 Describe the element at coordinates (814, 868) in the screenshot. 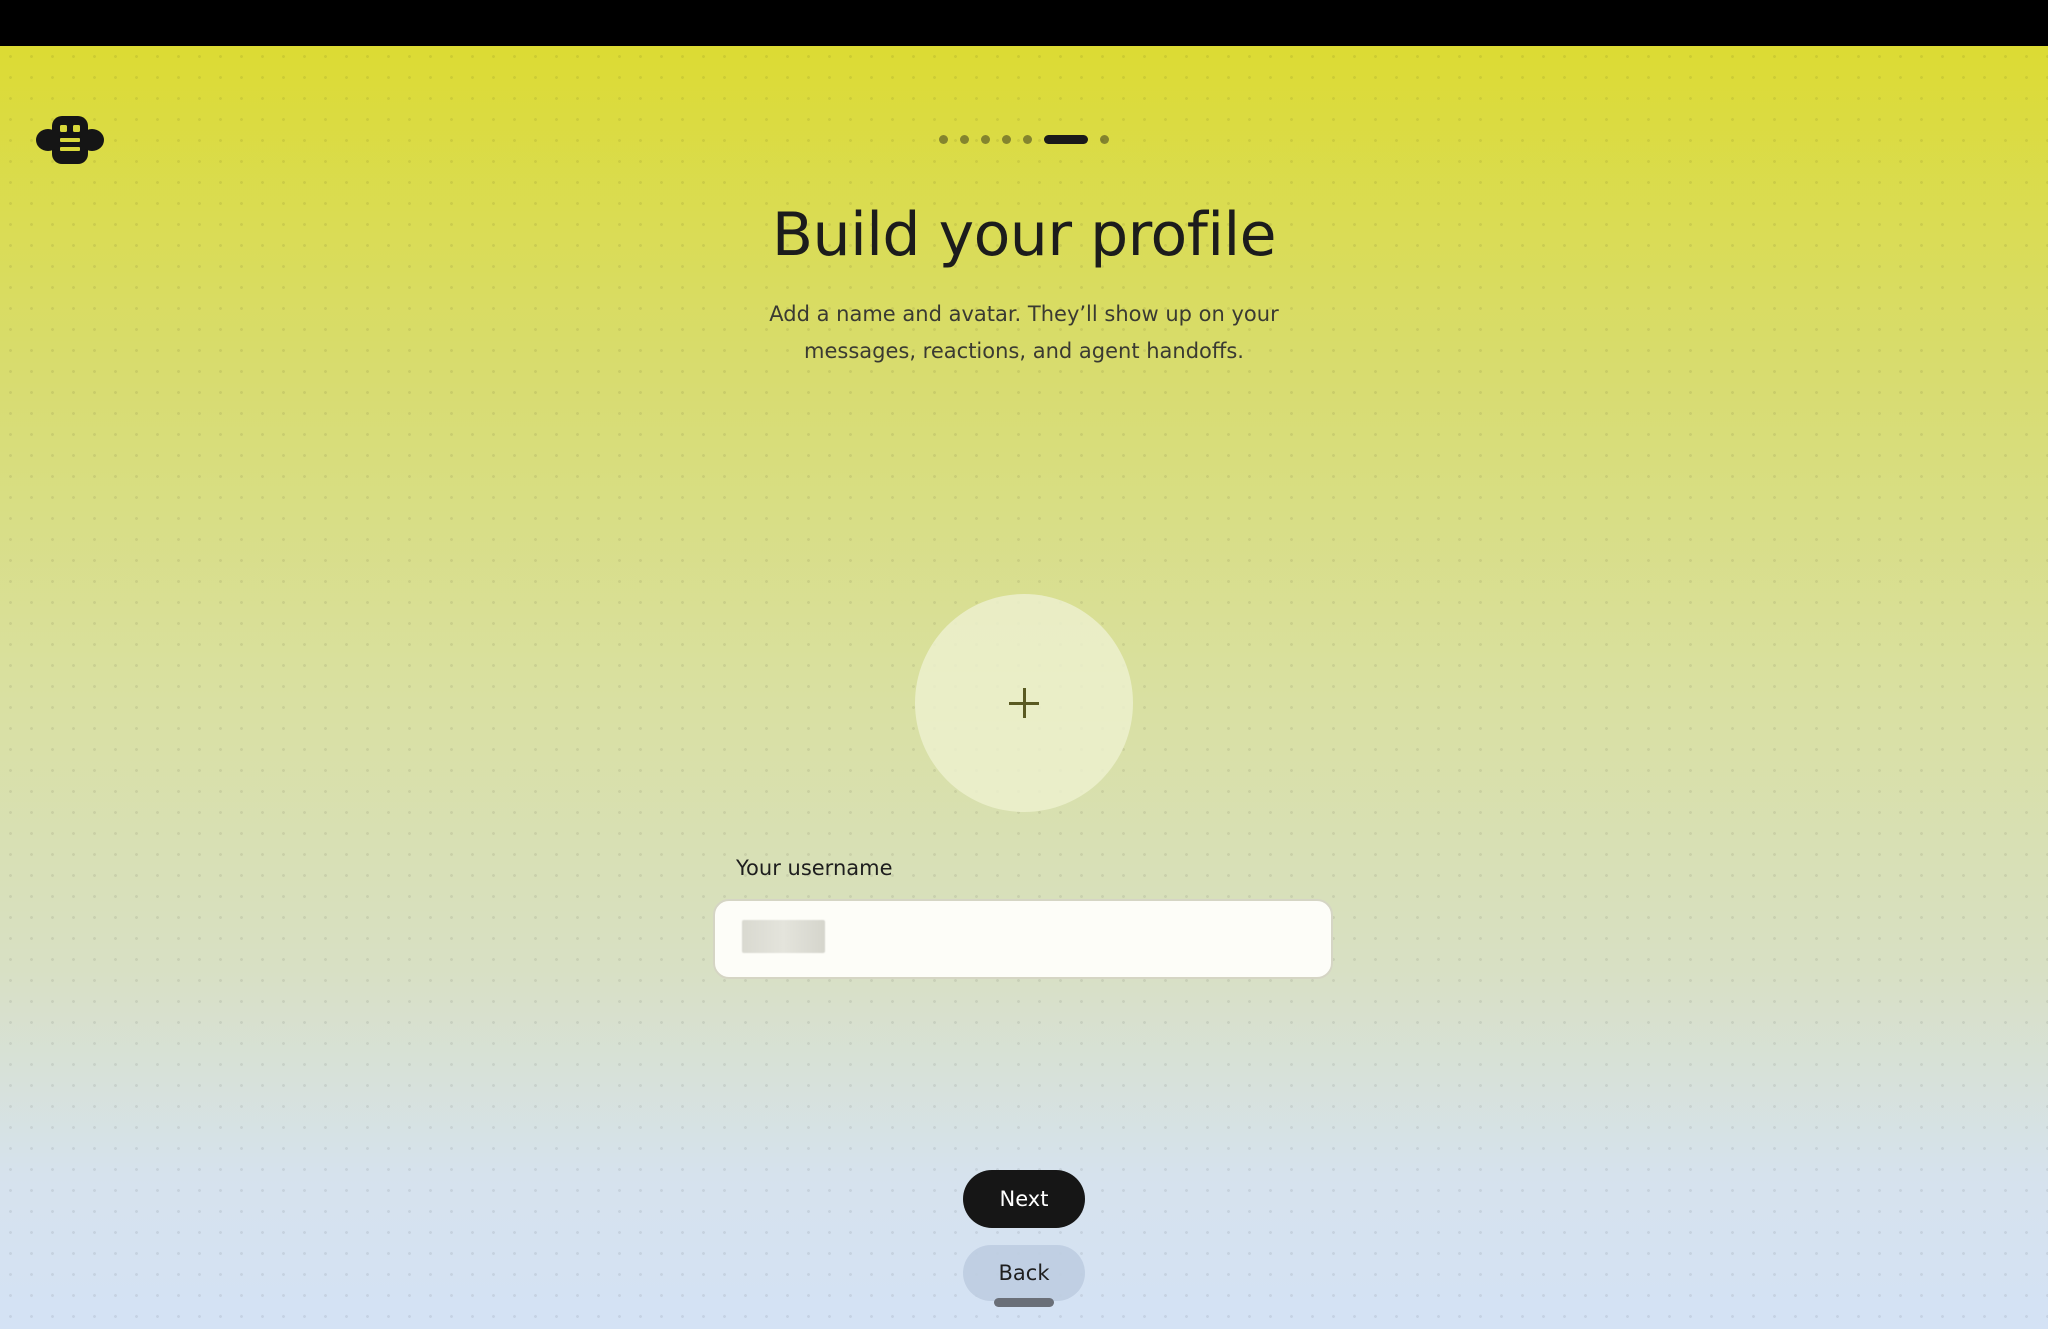

I see `username-label: Your username` at that location.